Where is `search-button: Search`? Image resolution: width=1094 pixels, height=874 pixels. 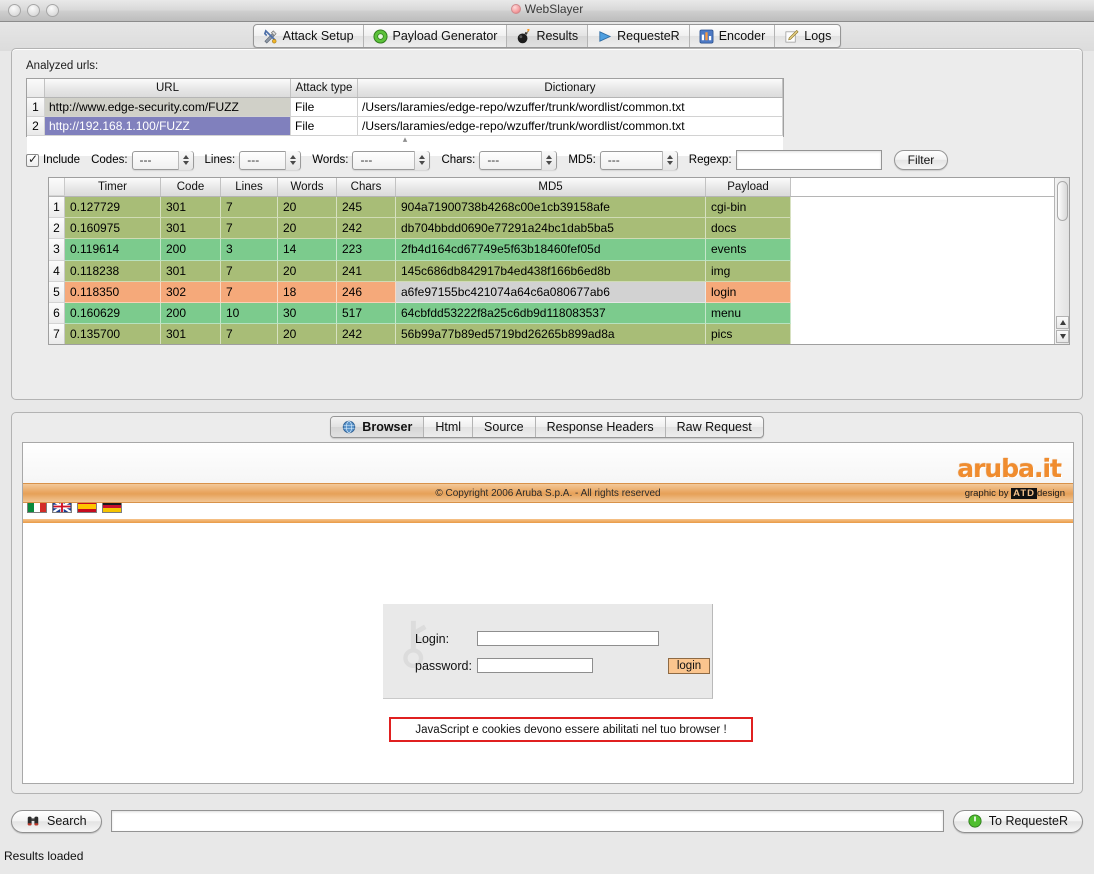
search-button: Search is located at coordinates (56, 821).